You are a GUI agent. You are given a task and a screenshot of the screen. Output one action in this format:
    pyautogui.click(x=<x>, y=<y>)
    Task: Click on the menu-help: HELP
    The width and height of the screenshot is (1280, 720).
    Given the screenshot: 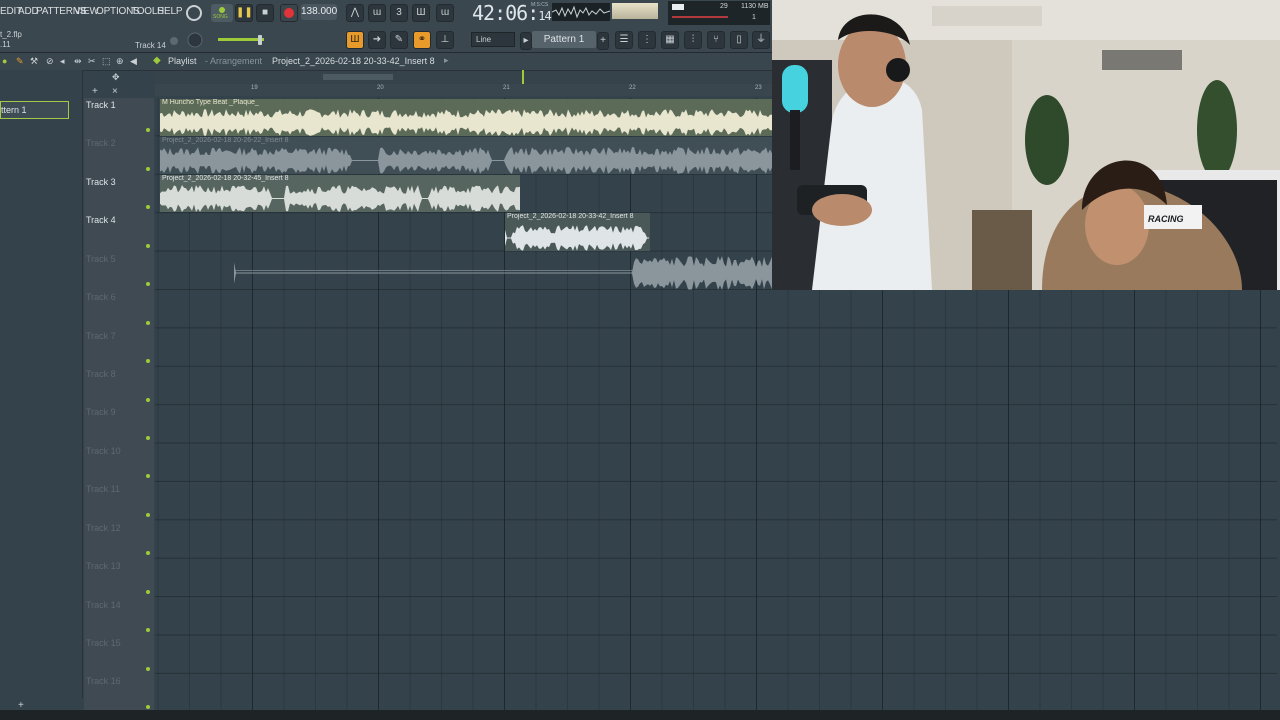 What is the action you would take?
    pyautogui.click(x=170, y=11)
    